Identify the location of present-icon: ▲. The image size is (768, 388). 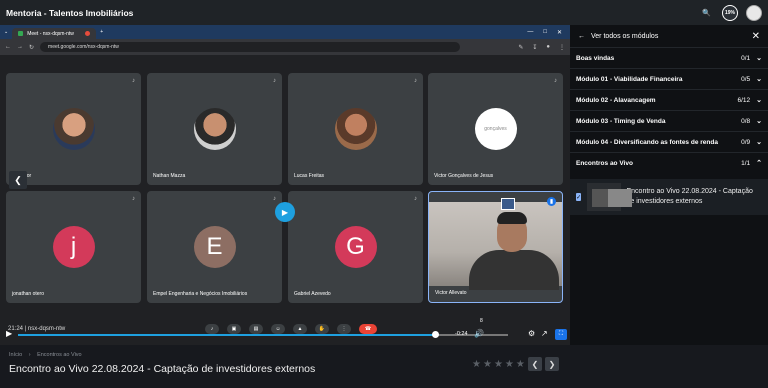
(300, 329).